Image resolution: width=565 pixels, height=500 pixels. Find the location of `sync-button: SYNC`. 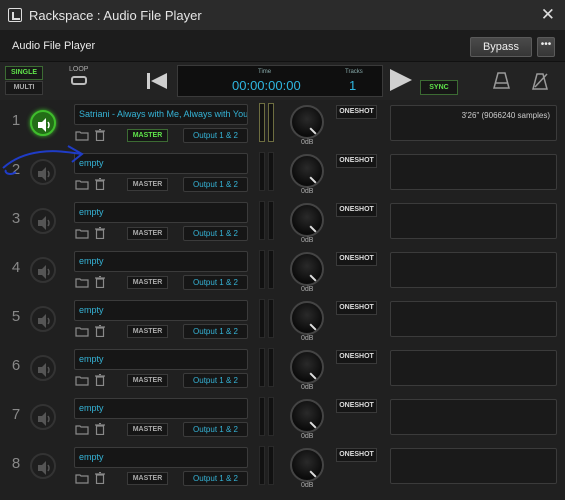

sync-button: SYNC is located at coordinates (439, 87).